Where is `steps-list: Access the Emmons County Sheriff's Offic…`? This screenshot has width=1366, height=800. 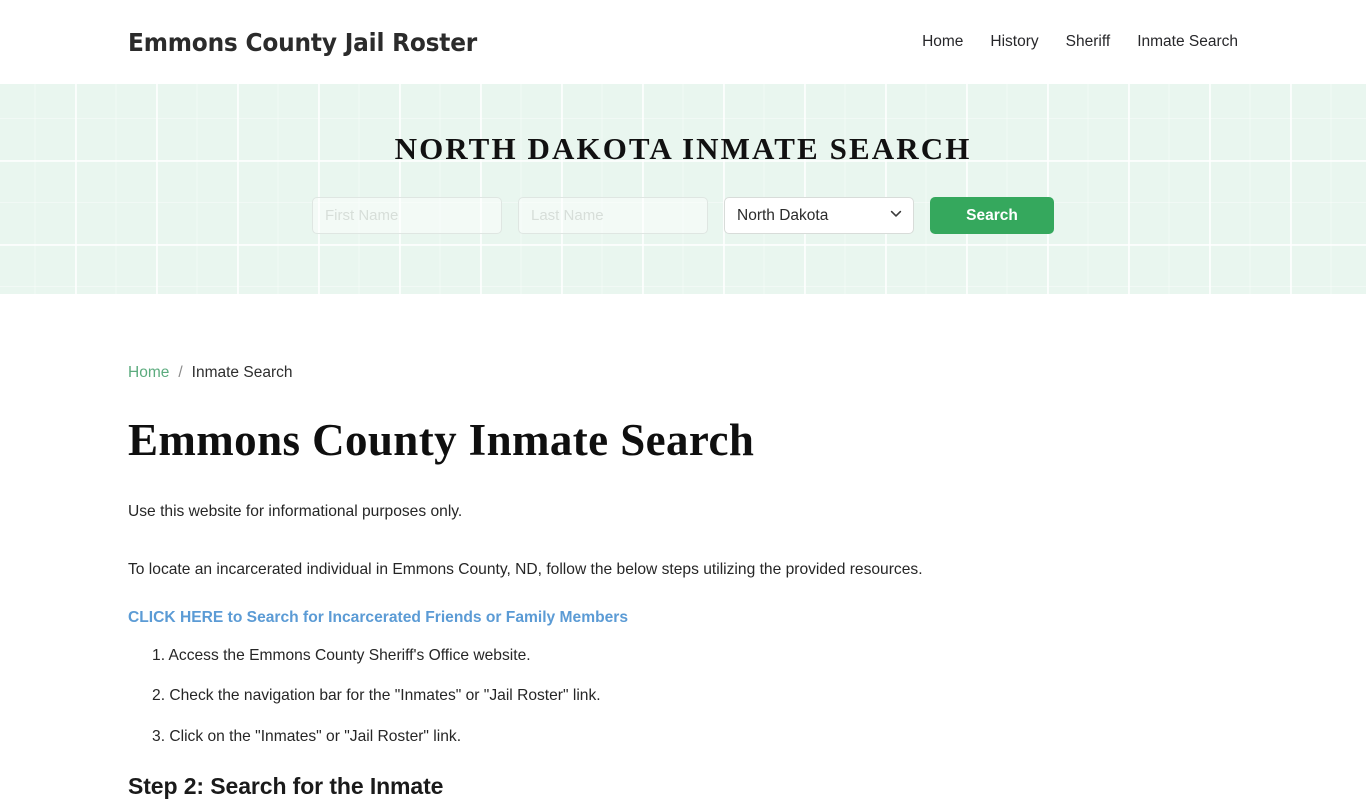
steps-list: Access the Emmons County Sheriff's Offic… is located at coordinates (683, 696).